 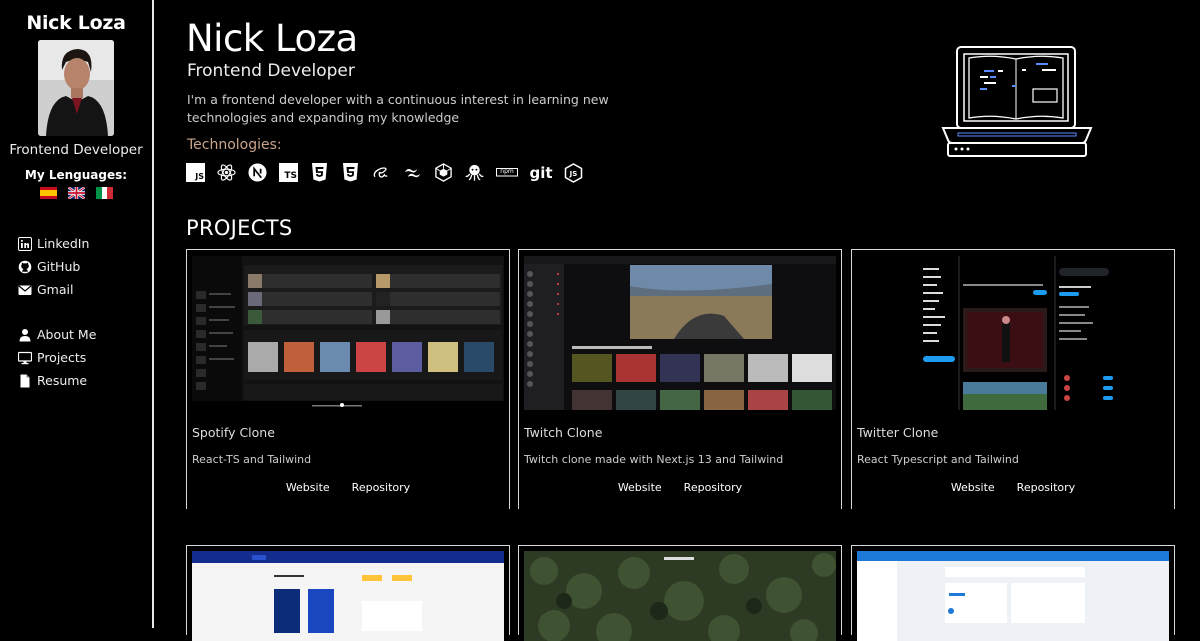 What do you see at coordinates (563, 432) in the screenshot?
I see `project-title: Twitch Clone` at bounding box center [563, 432].